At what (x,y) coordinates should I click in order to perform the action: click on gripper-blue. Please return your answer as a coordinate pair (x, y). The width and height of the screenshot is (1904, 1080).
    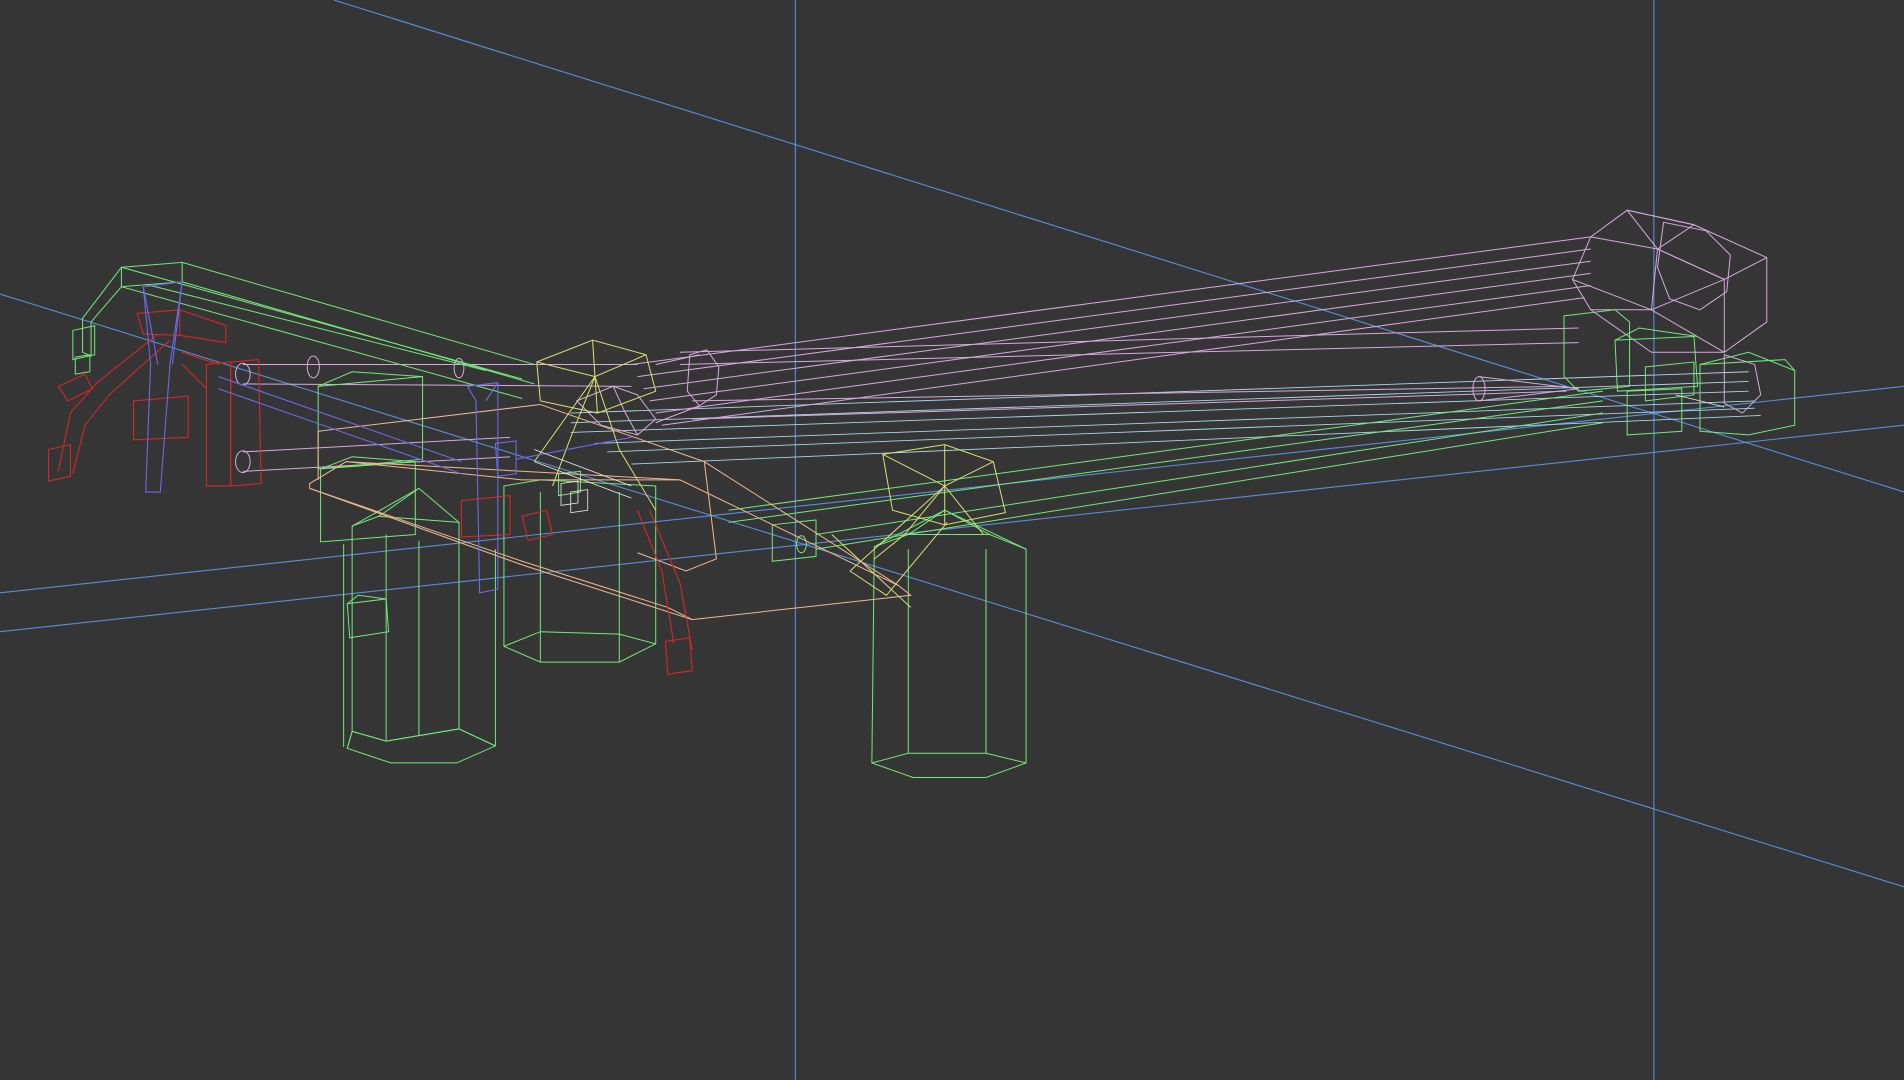
    Looking at the image, I should click on (387, 437).